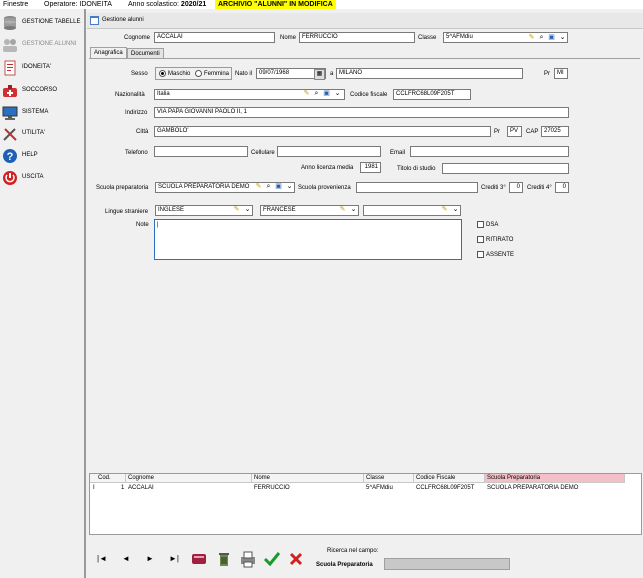  I want to click on calendar-icon: ▦, so click(319, 74).